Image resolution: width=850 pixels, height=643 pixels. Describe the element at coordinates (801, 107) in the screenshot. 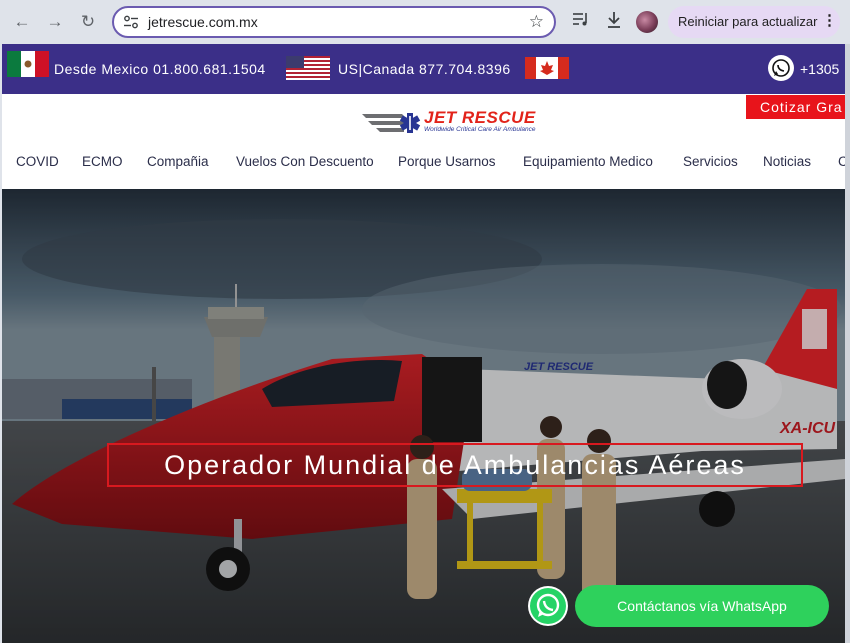

I see `quote-button-label: Cotizar Gra` at that location.